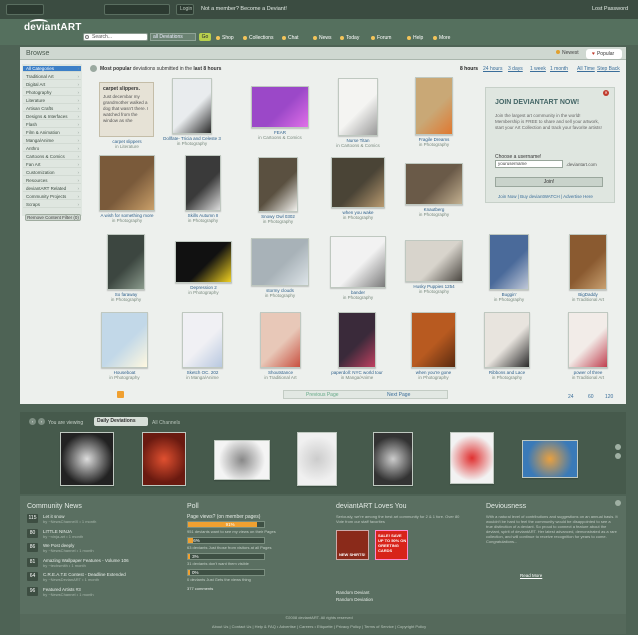  What do you see at coordinates (244, 9) in the screenshot?
I see `become-member-link: Not a member? Become a Deviant!` at bounding box center [244, 9].